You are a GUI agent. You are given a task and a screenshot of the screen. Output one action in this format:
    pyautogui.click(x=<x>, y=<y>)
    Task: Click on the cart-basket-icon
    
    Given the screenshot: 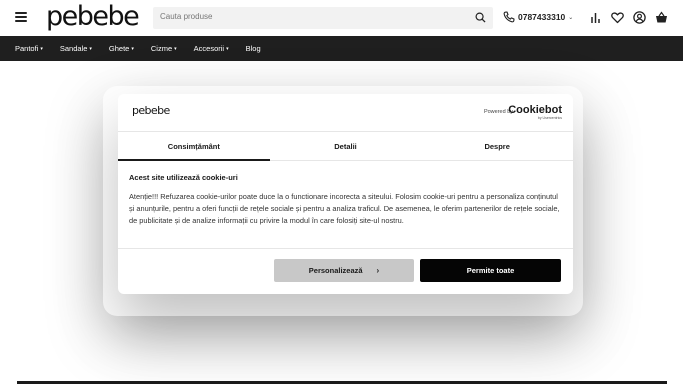 What is the action you would take?
    pyautogui.click(x=661, y=17)
    